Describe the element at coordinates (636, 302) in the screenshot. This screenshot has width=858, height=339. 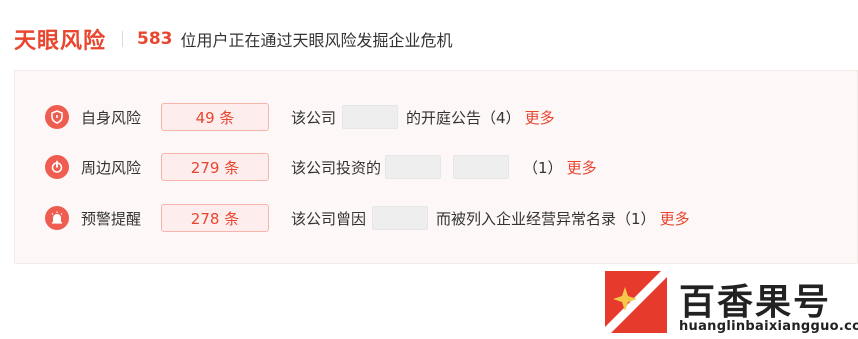
I see `watermark-logo-icon` at that location.